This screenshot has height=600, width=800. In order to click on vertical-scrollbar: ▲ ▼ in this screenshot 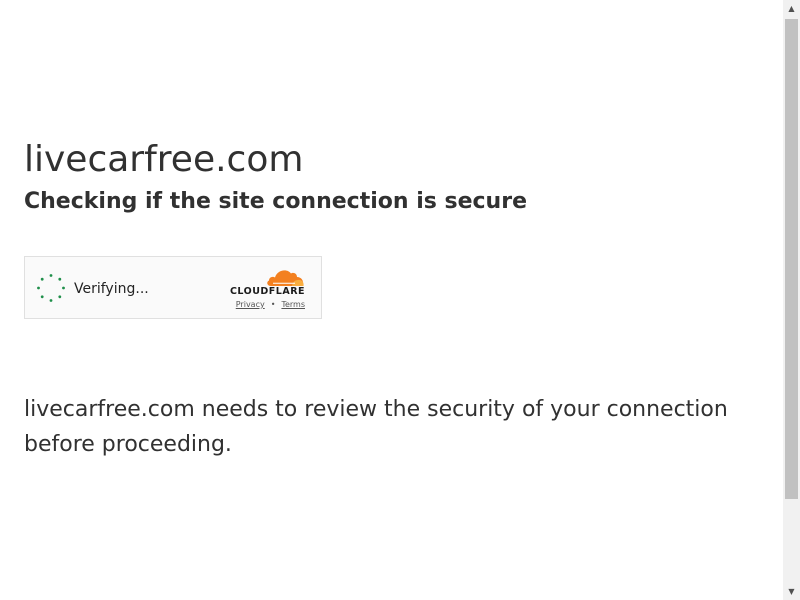, I will do `click(791, 300)`.